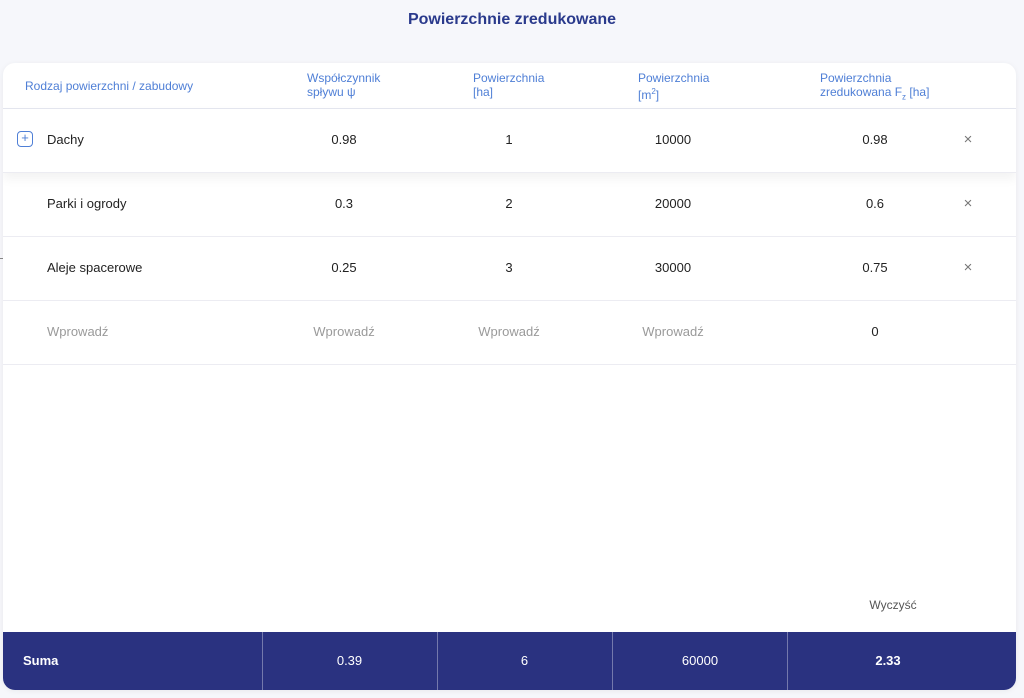  I want to click on row-name: Dachy, so click(65, 140).